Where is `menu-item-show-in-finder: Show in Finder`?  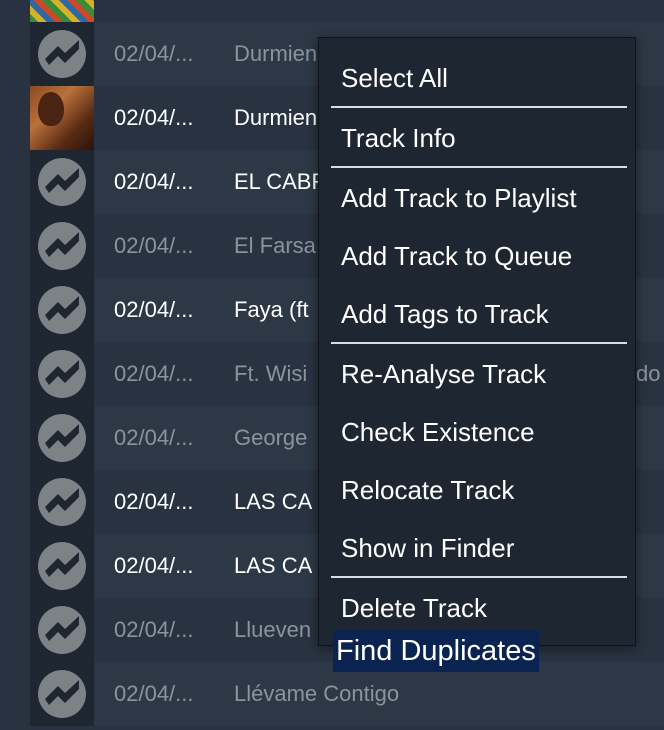 menu-item-show-in-finder: Show in Finder is located at coordinates (427, 548).